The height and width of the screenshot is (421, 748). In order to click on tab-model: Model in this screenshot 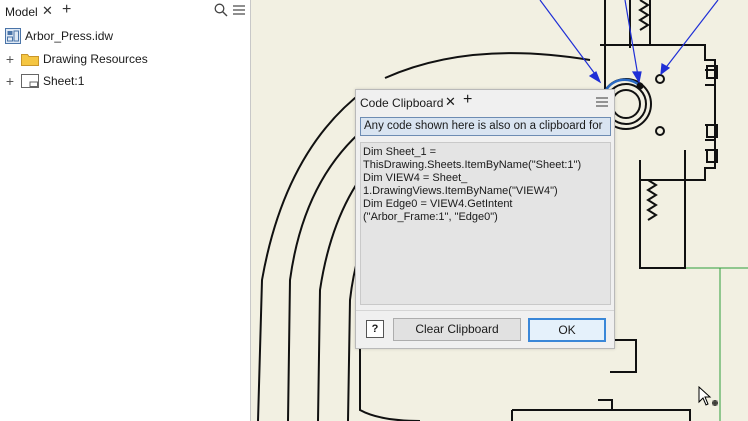, I will do `click(21, 12)`.